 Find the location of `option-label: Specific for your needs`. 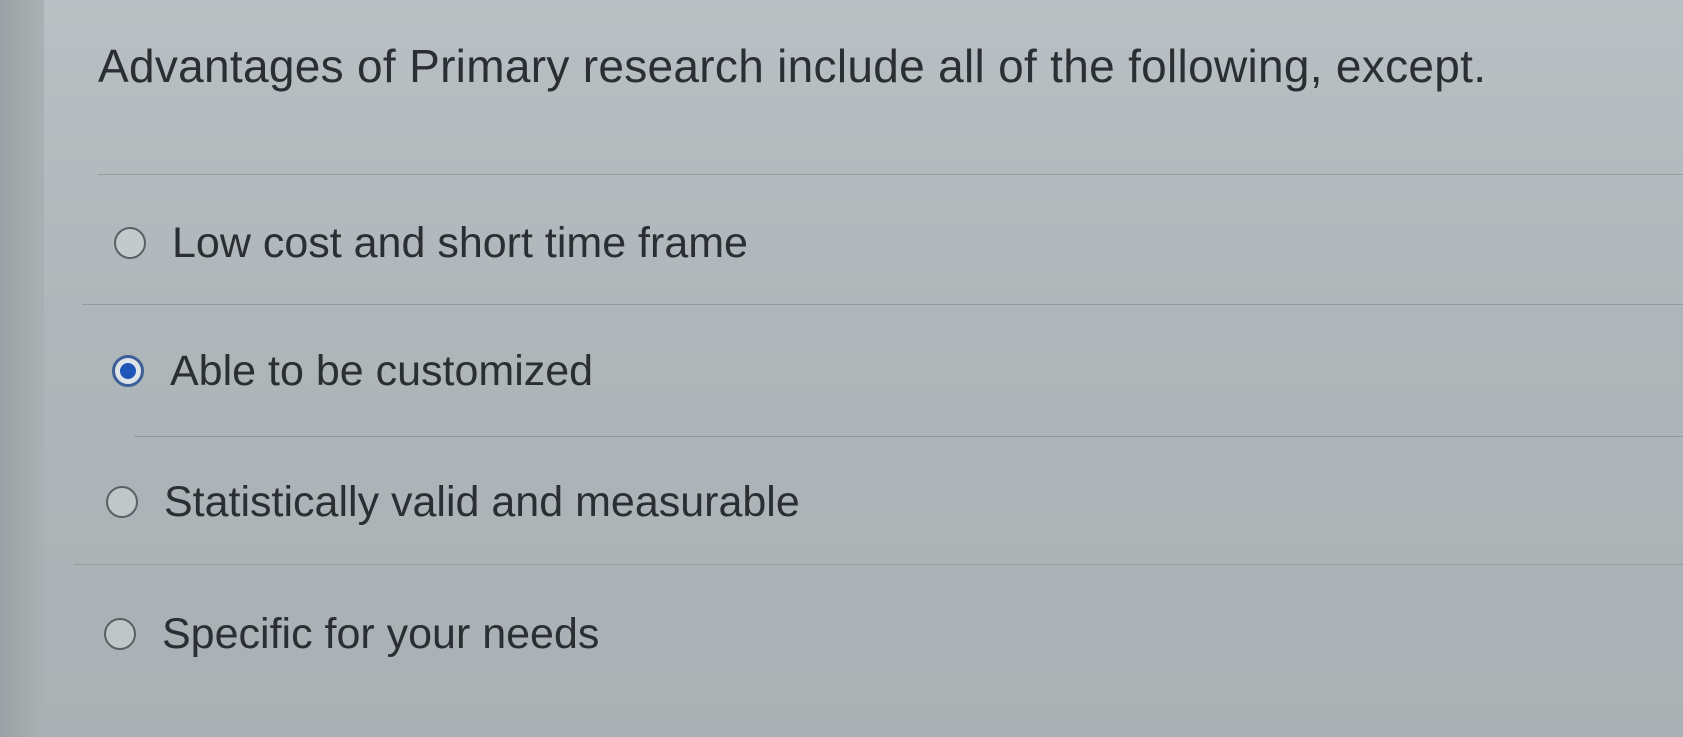

option-label: Specific for your needs is located at coordinates (381, 634).